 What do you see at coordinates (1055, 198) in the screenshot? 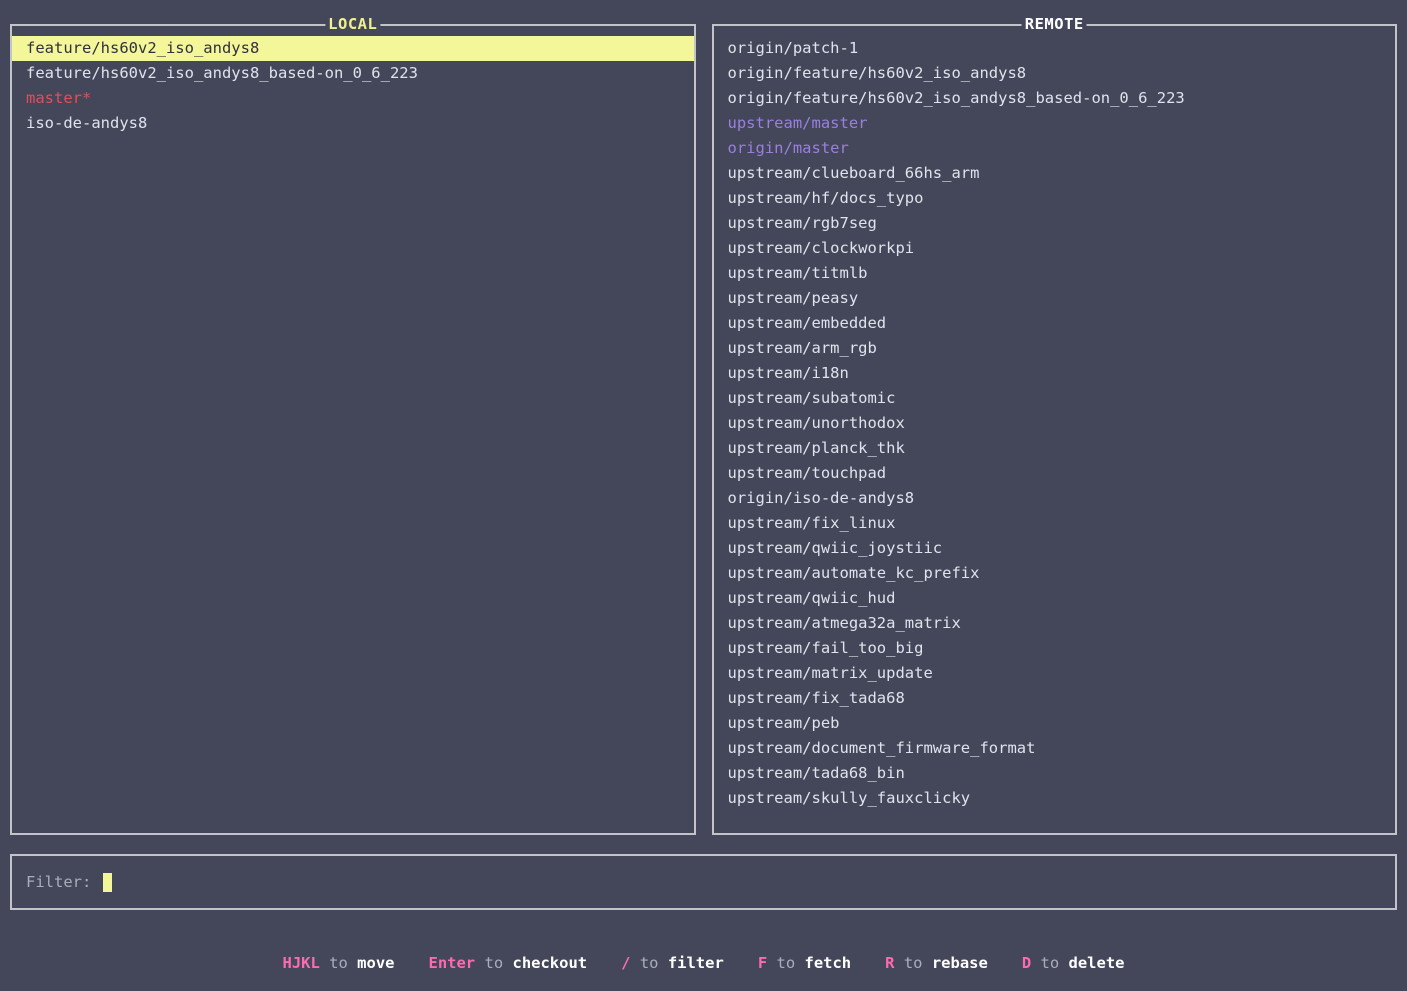
I see `branch-row: upstream/hf/docs_typo` at bounding box center [1055, 198].